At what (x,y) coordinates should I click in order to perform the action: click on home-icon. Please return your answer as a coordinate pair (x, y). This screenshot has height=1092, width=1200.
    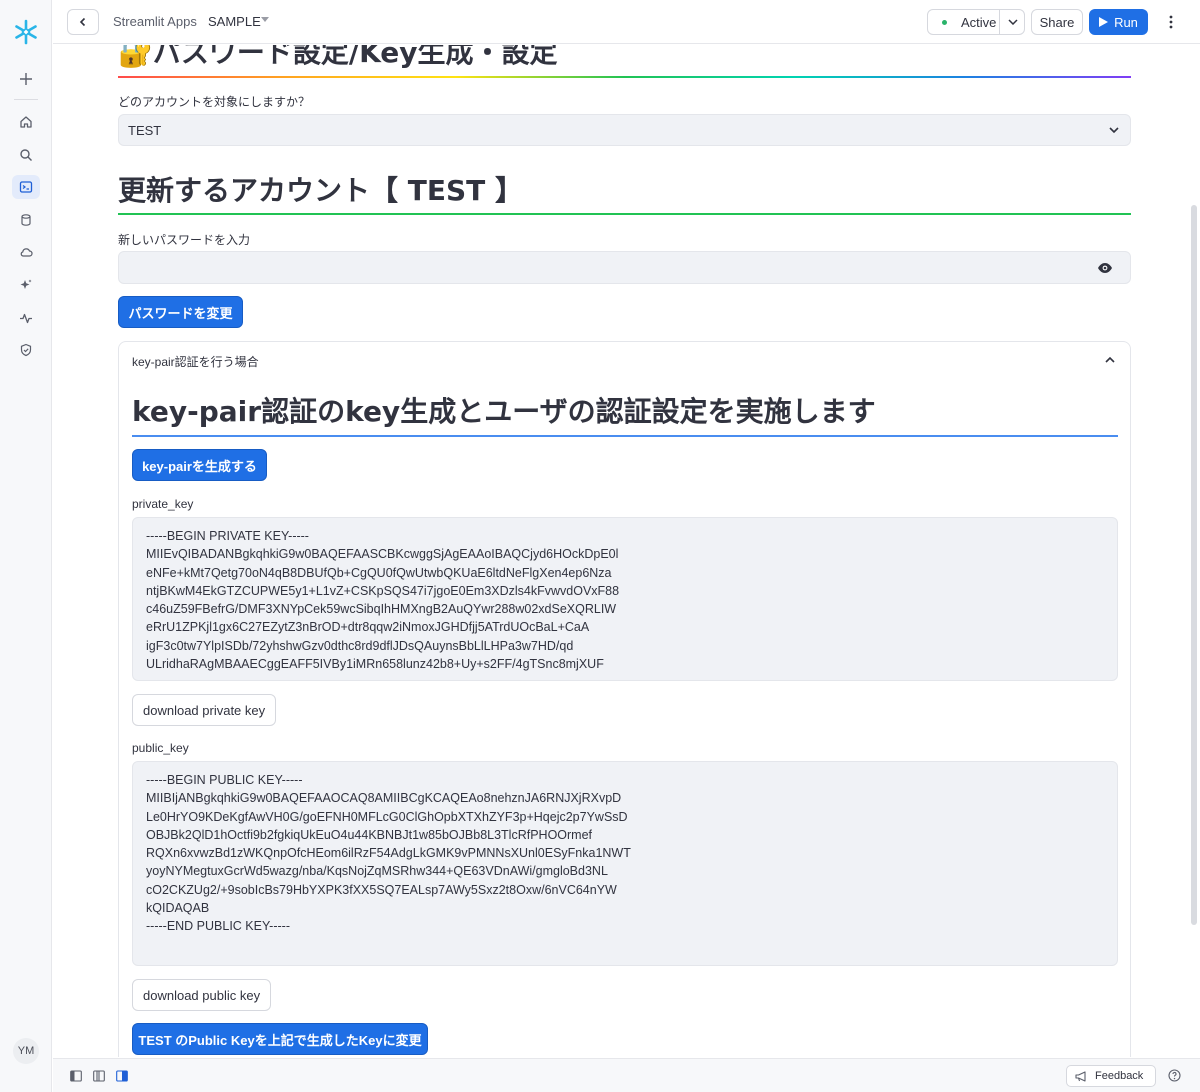
    Looking at the image, I should click on (26, 122).